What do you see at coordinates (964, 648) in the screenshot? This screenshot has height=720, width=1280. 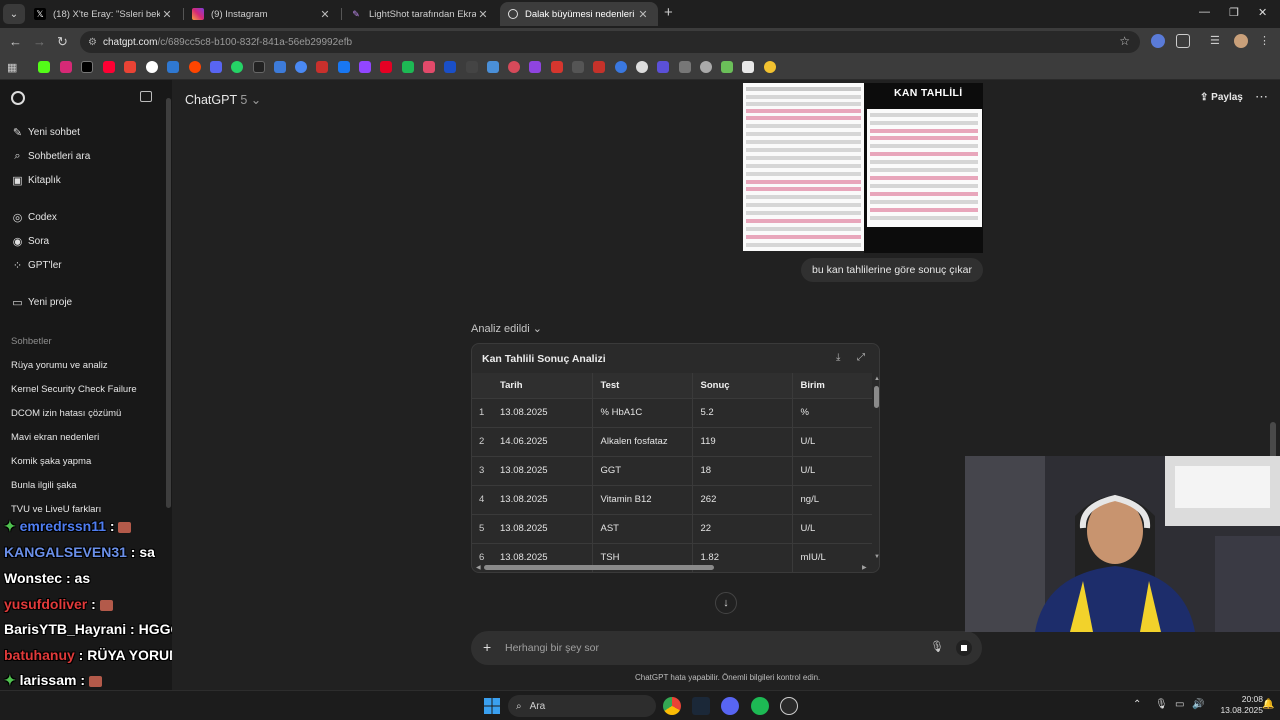 I see `stop-generating-button` at bounding box center [964, 648].